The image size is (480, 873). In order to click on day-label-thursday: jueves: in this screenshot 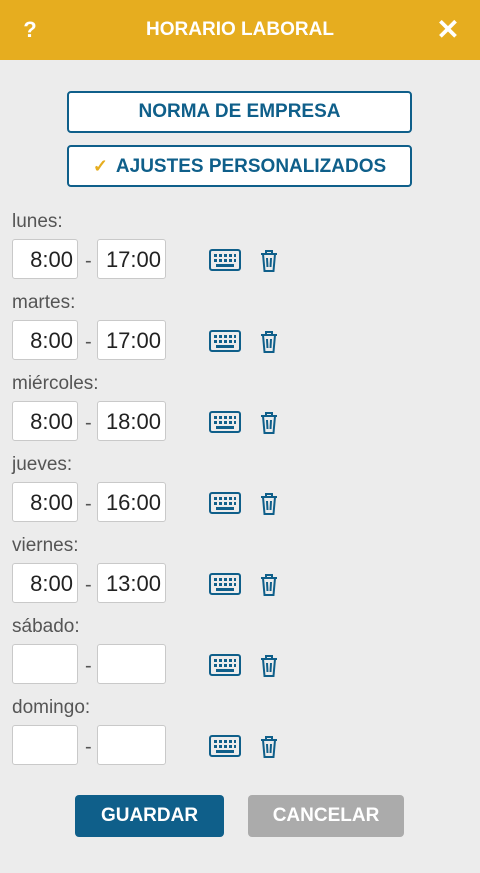, I will do `click(42, 464)`.